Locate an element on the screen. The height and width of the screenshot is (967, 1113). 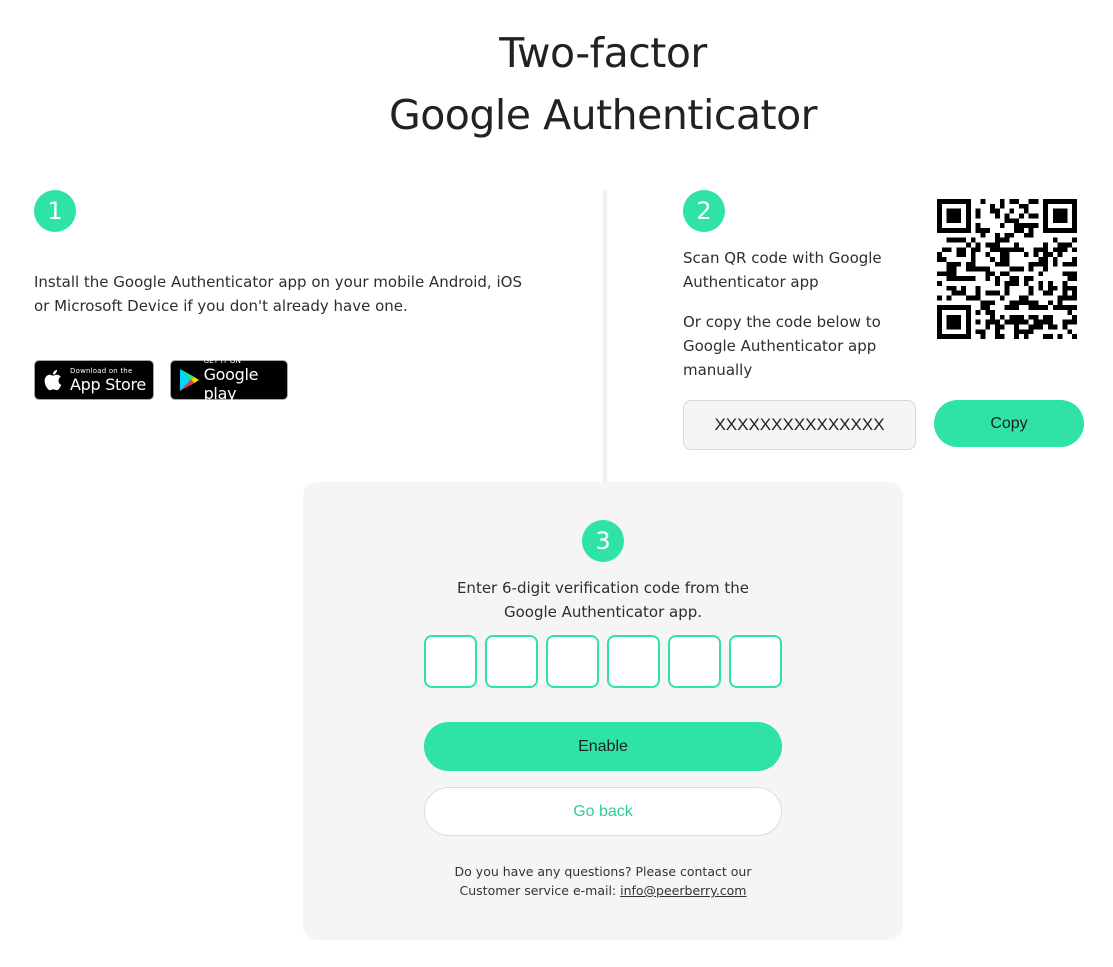
title-line-1: Two-factor is located at coordinates (603, 53).